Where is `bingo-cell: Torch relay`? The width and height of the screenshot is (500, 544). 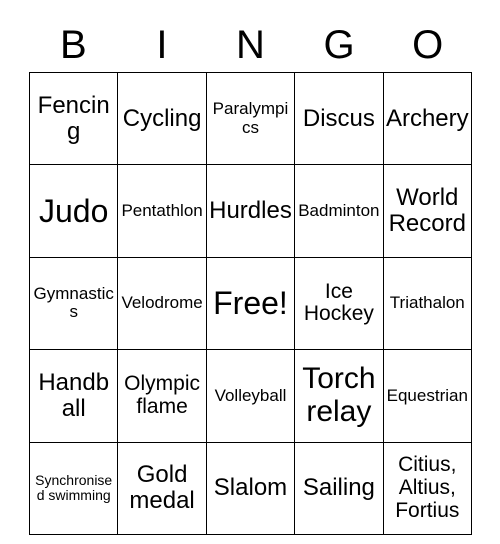
bingo-cell: Torch relay is located at coordinates (339, 396).